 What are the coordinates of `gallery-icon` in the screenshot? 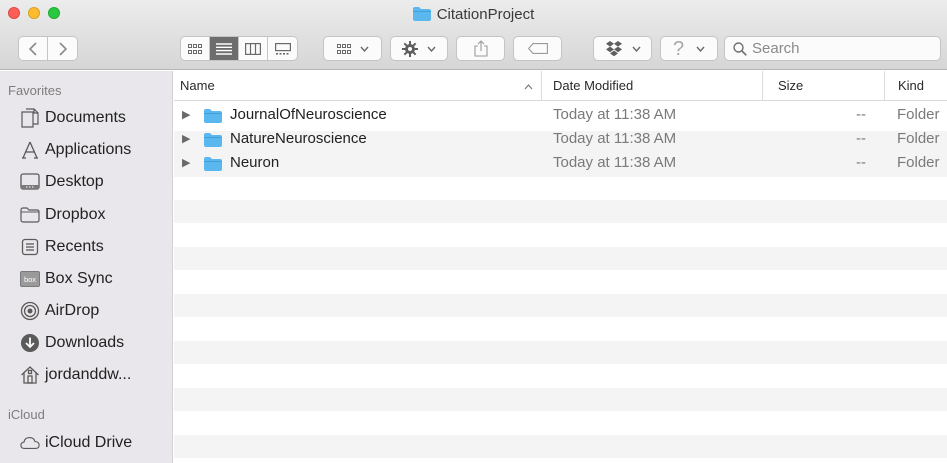 It's located at (282, 48).